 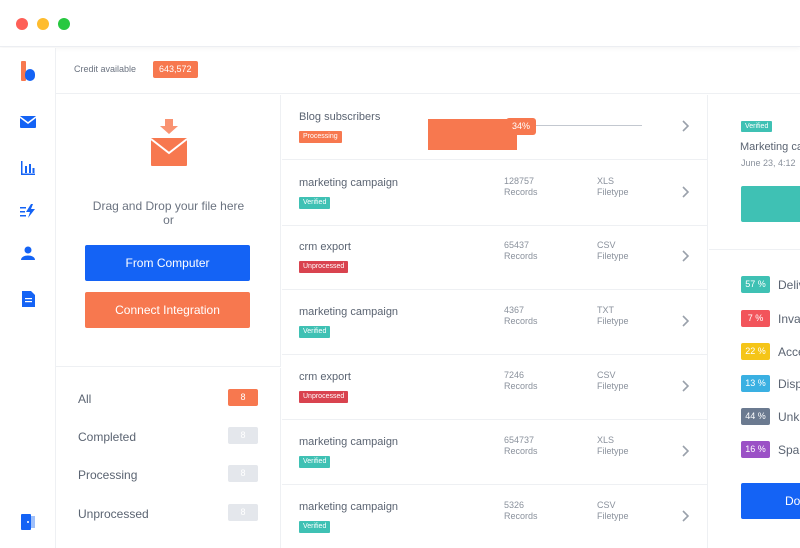 I want to click on stat-label: Deliv, so click(x=789, y=285).